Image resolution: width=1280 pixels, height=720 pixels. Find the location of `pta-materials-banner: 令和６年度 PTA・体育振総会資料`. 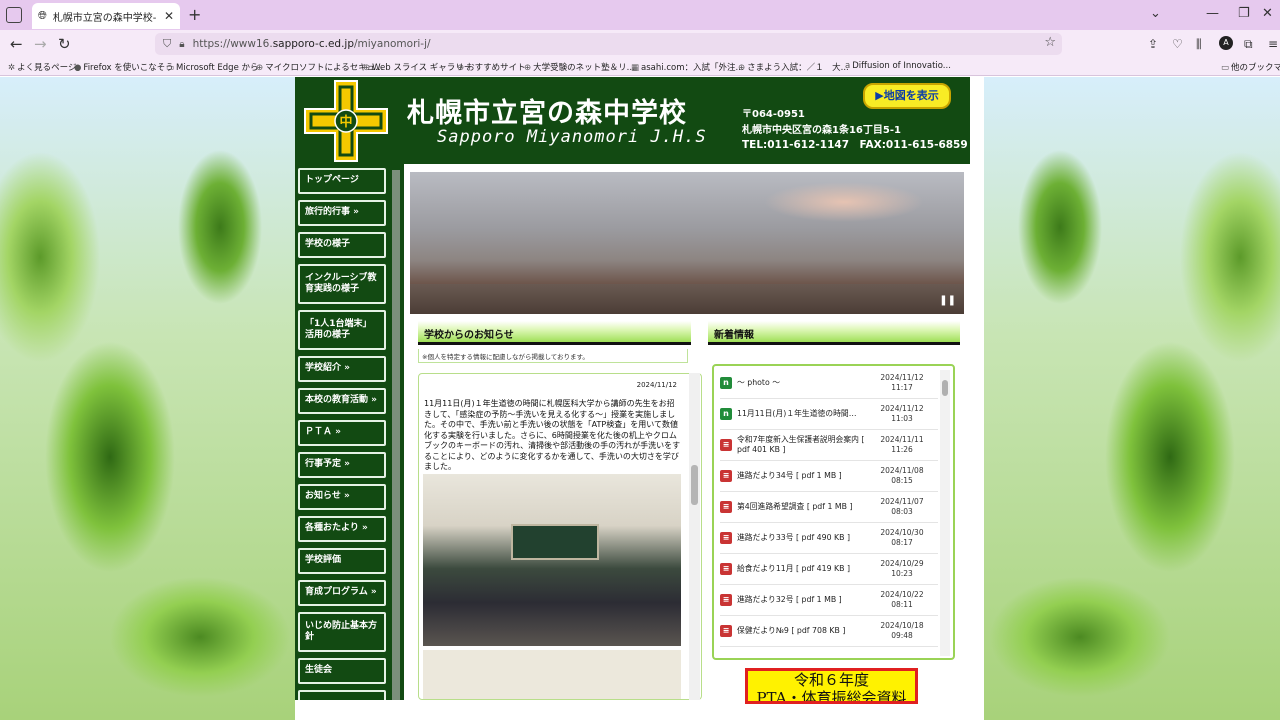

pta-materials-banner: 令和６年度 PTA・体育振総会資料 is located at coordinates (831, 686).